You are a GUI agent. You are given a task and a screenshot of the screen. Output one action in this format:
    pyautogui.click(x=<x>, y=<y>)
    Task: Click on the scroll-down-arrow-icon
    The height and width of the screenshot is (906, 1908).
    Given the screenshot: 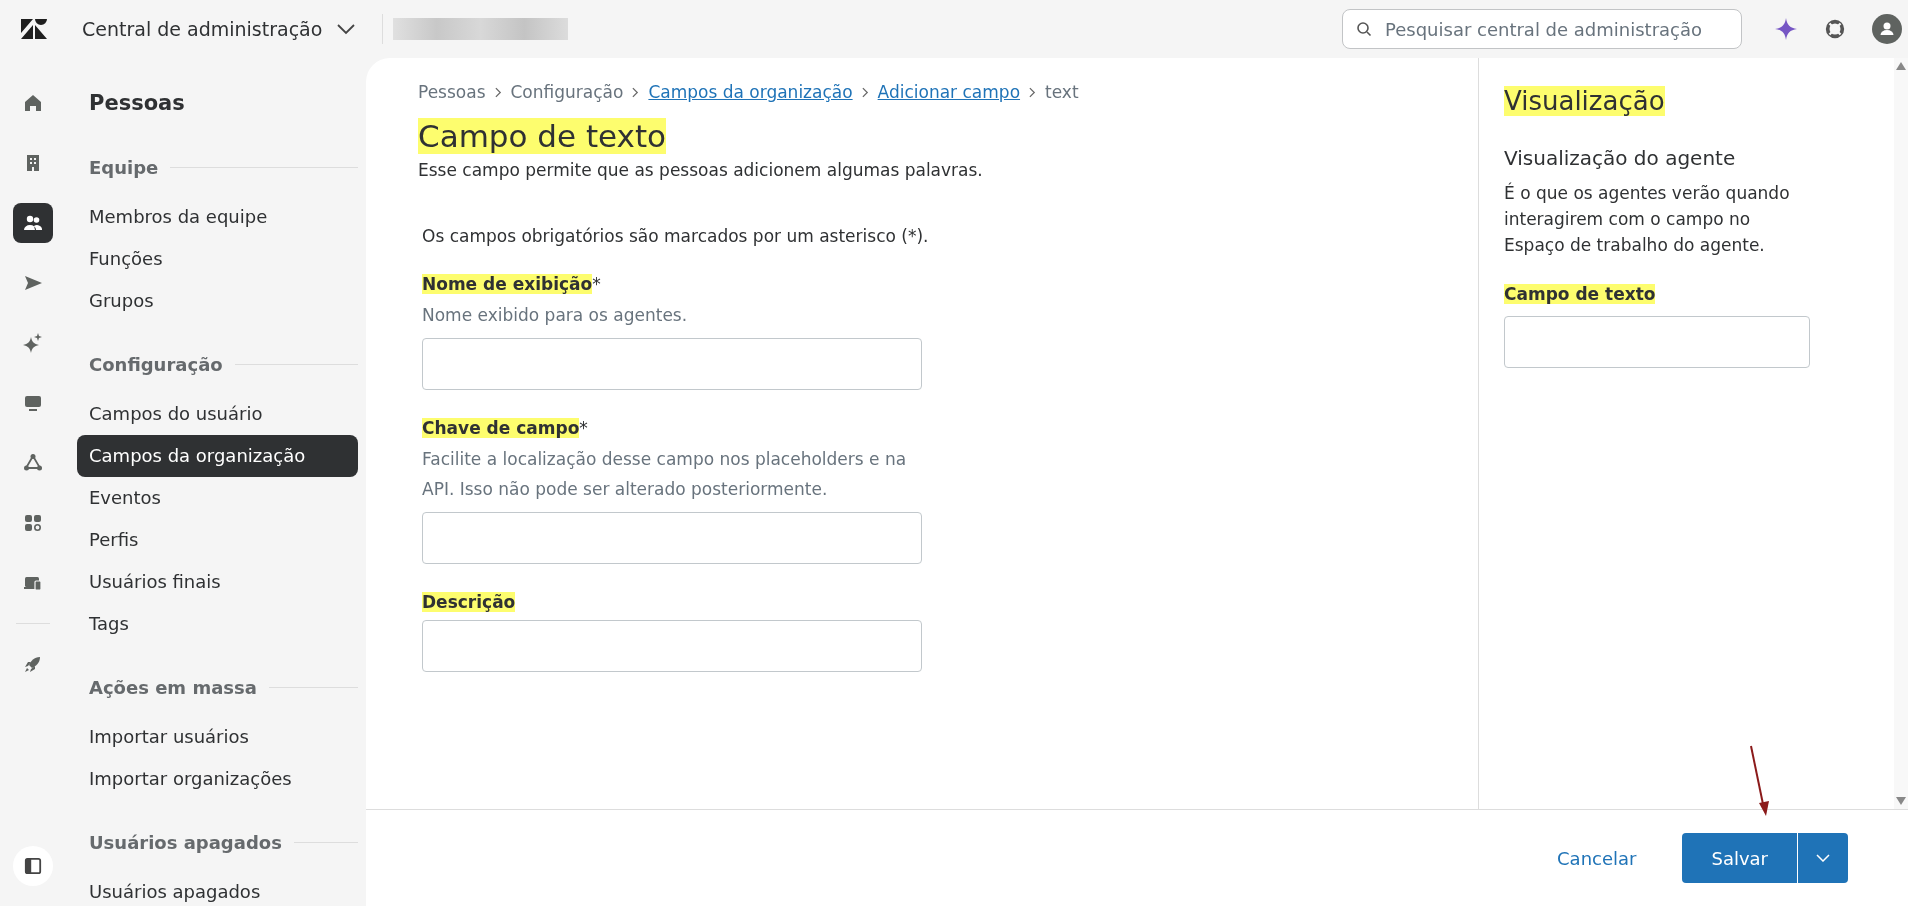 What is the action you would take?
    pyautogui.click(x=1901, y=801)
    